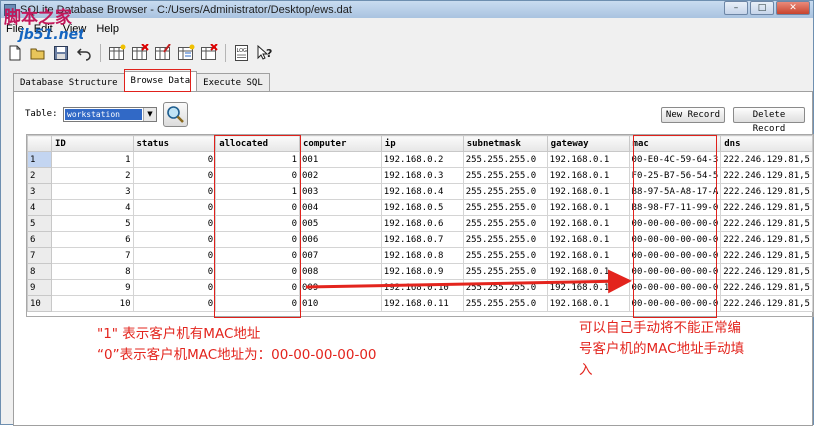 The image size is (814, 426). What do you see at coordinates (736, 8) in the screenshot?
I see `minimize-button: –` at bounding box center [736, 8].